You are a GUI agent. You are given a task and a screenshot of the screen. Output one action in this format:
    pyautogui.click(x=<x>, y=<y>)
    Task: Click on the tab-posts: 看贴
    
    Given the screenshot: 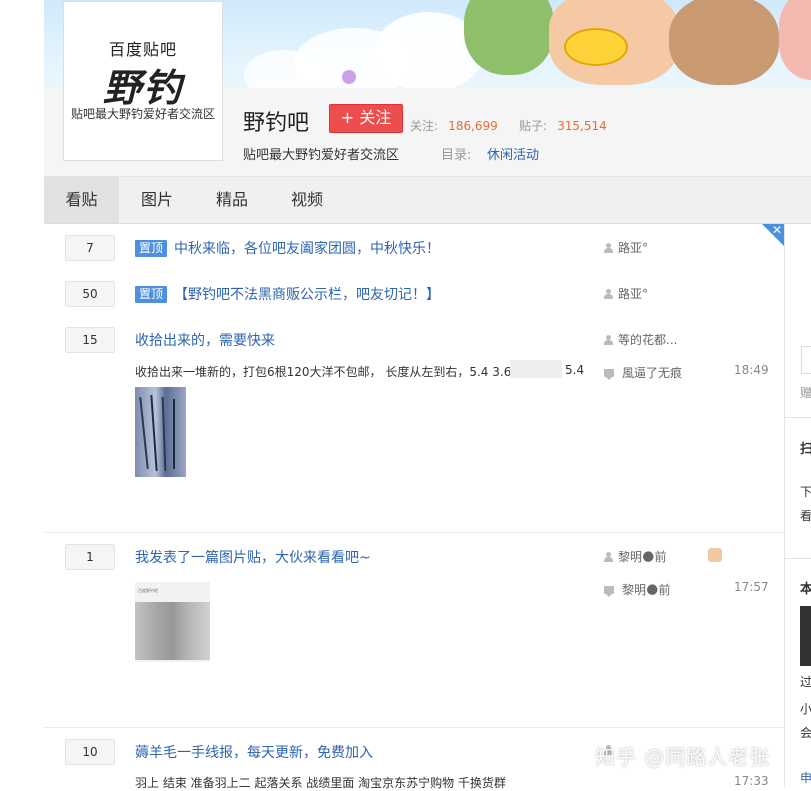 What is the action you would take?
    pyautogui.click(x=81, y=200)
    